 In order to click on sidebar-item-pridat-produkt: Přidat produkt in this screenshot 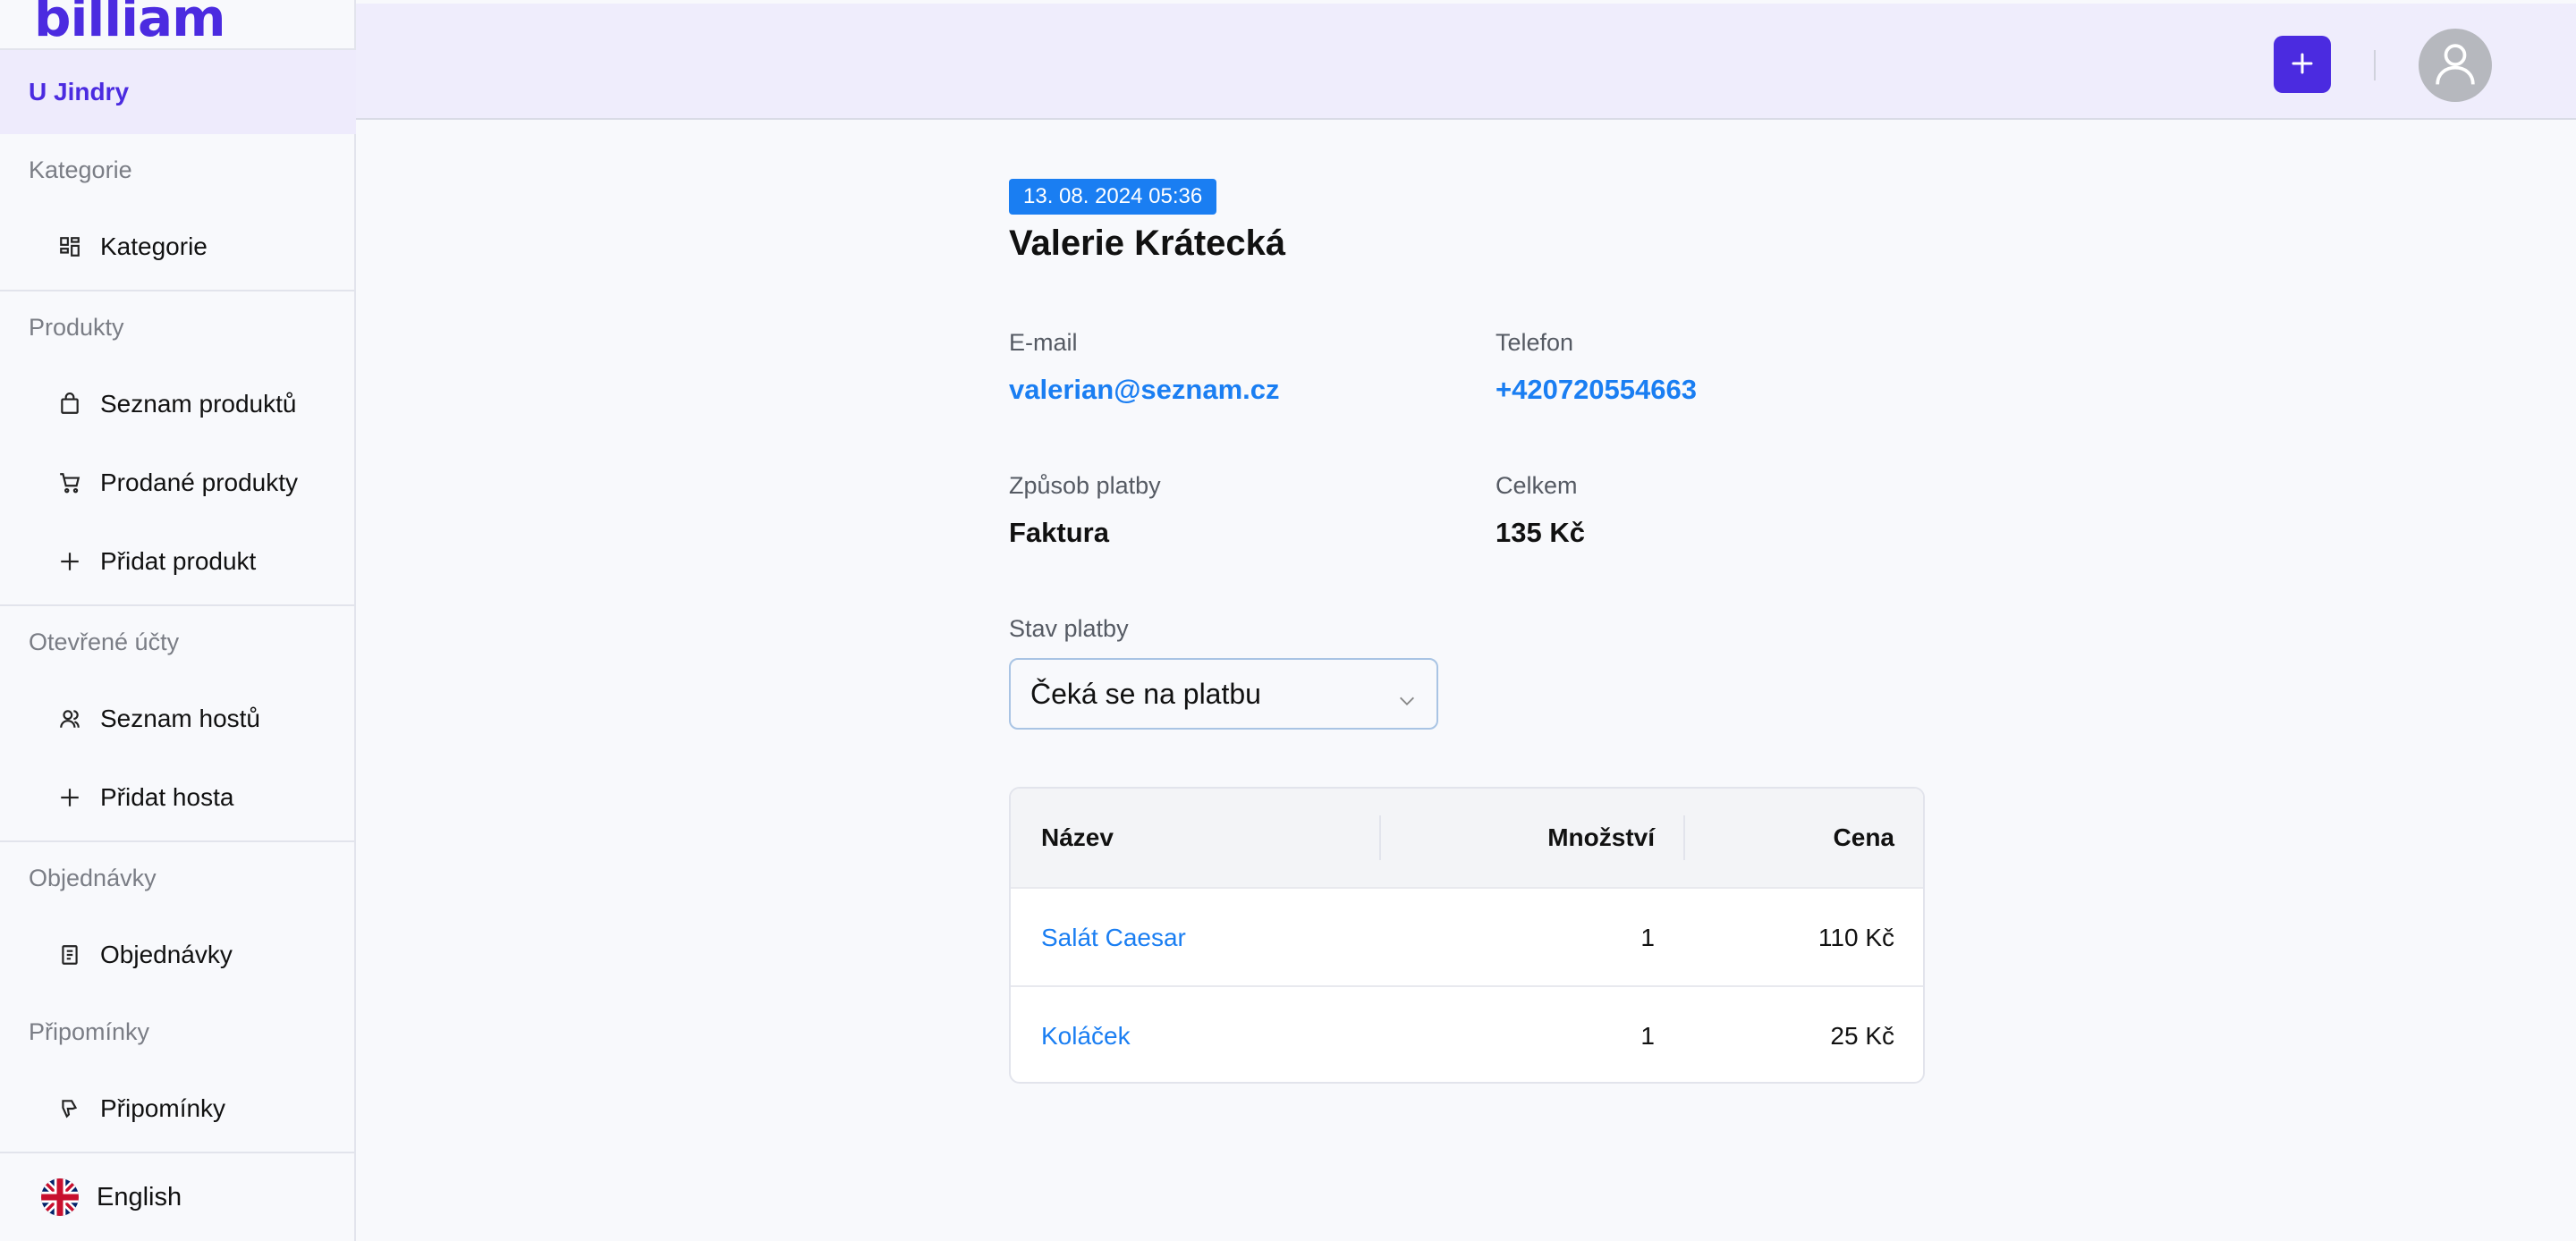, I will do `click(178, 561)`.